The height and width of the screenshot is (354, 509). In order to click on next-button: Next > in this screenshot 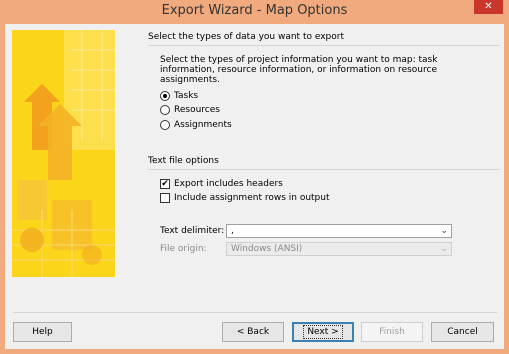, I will do `click(323, 332)`.